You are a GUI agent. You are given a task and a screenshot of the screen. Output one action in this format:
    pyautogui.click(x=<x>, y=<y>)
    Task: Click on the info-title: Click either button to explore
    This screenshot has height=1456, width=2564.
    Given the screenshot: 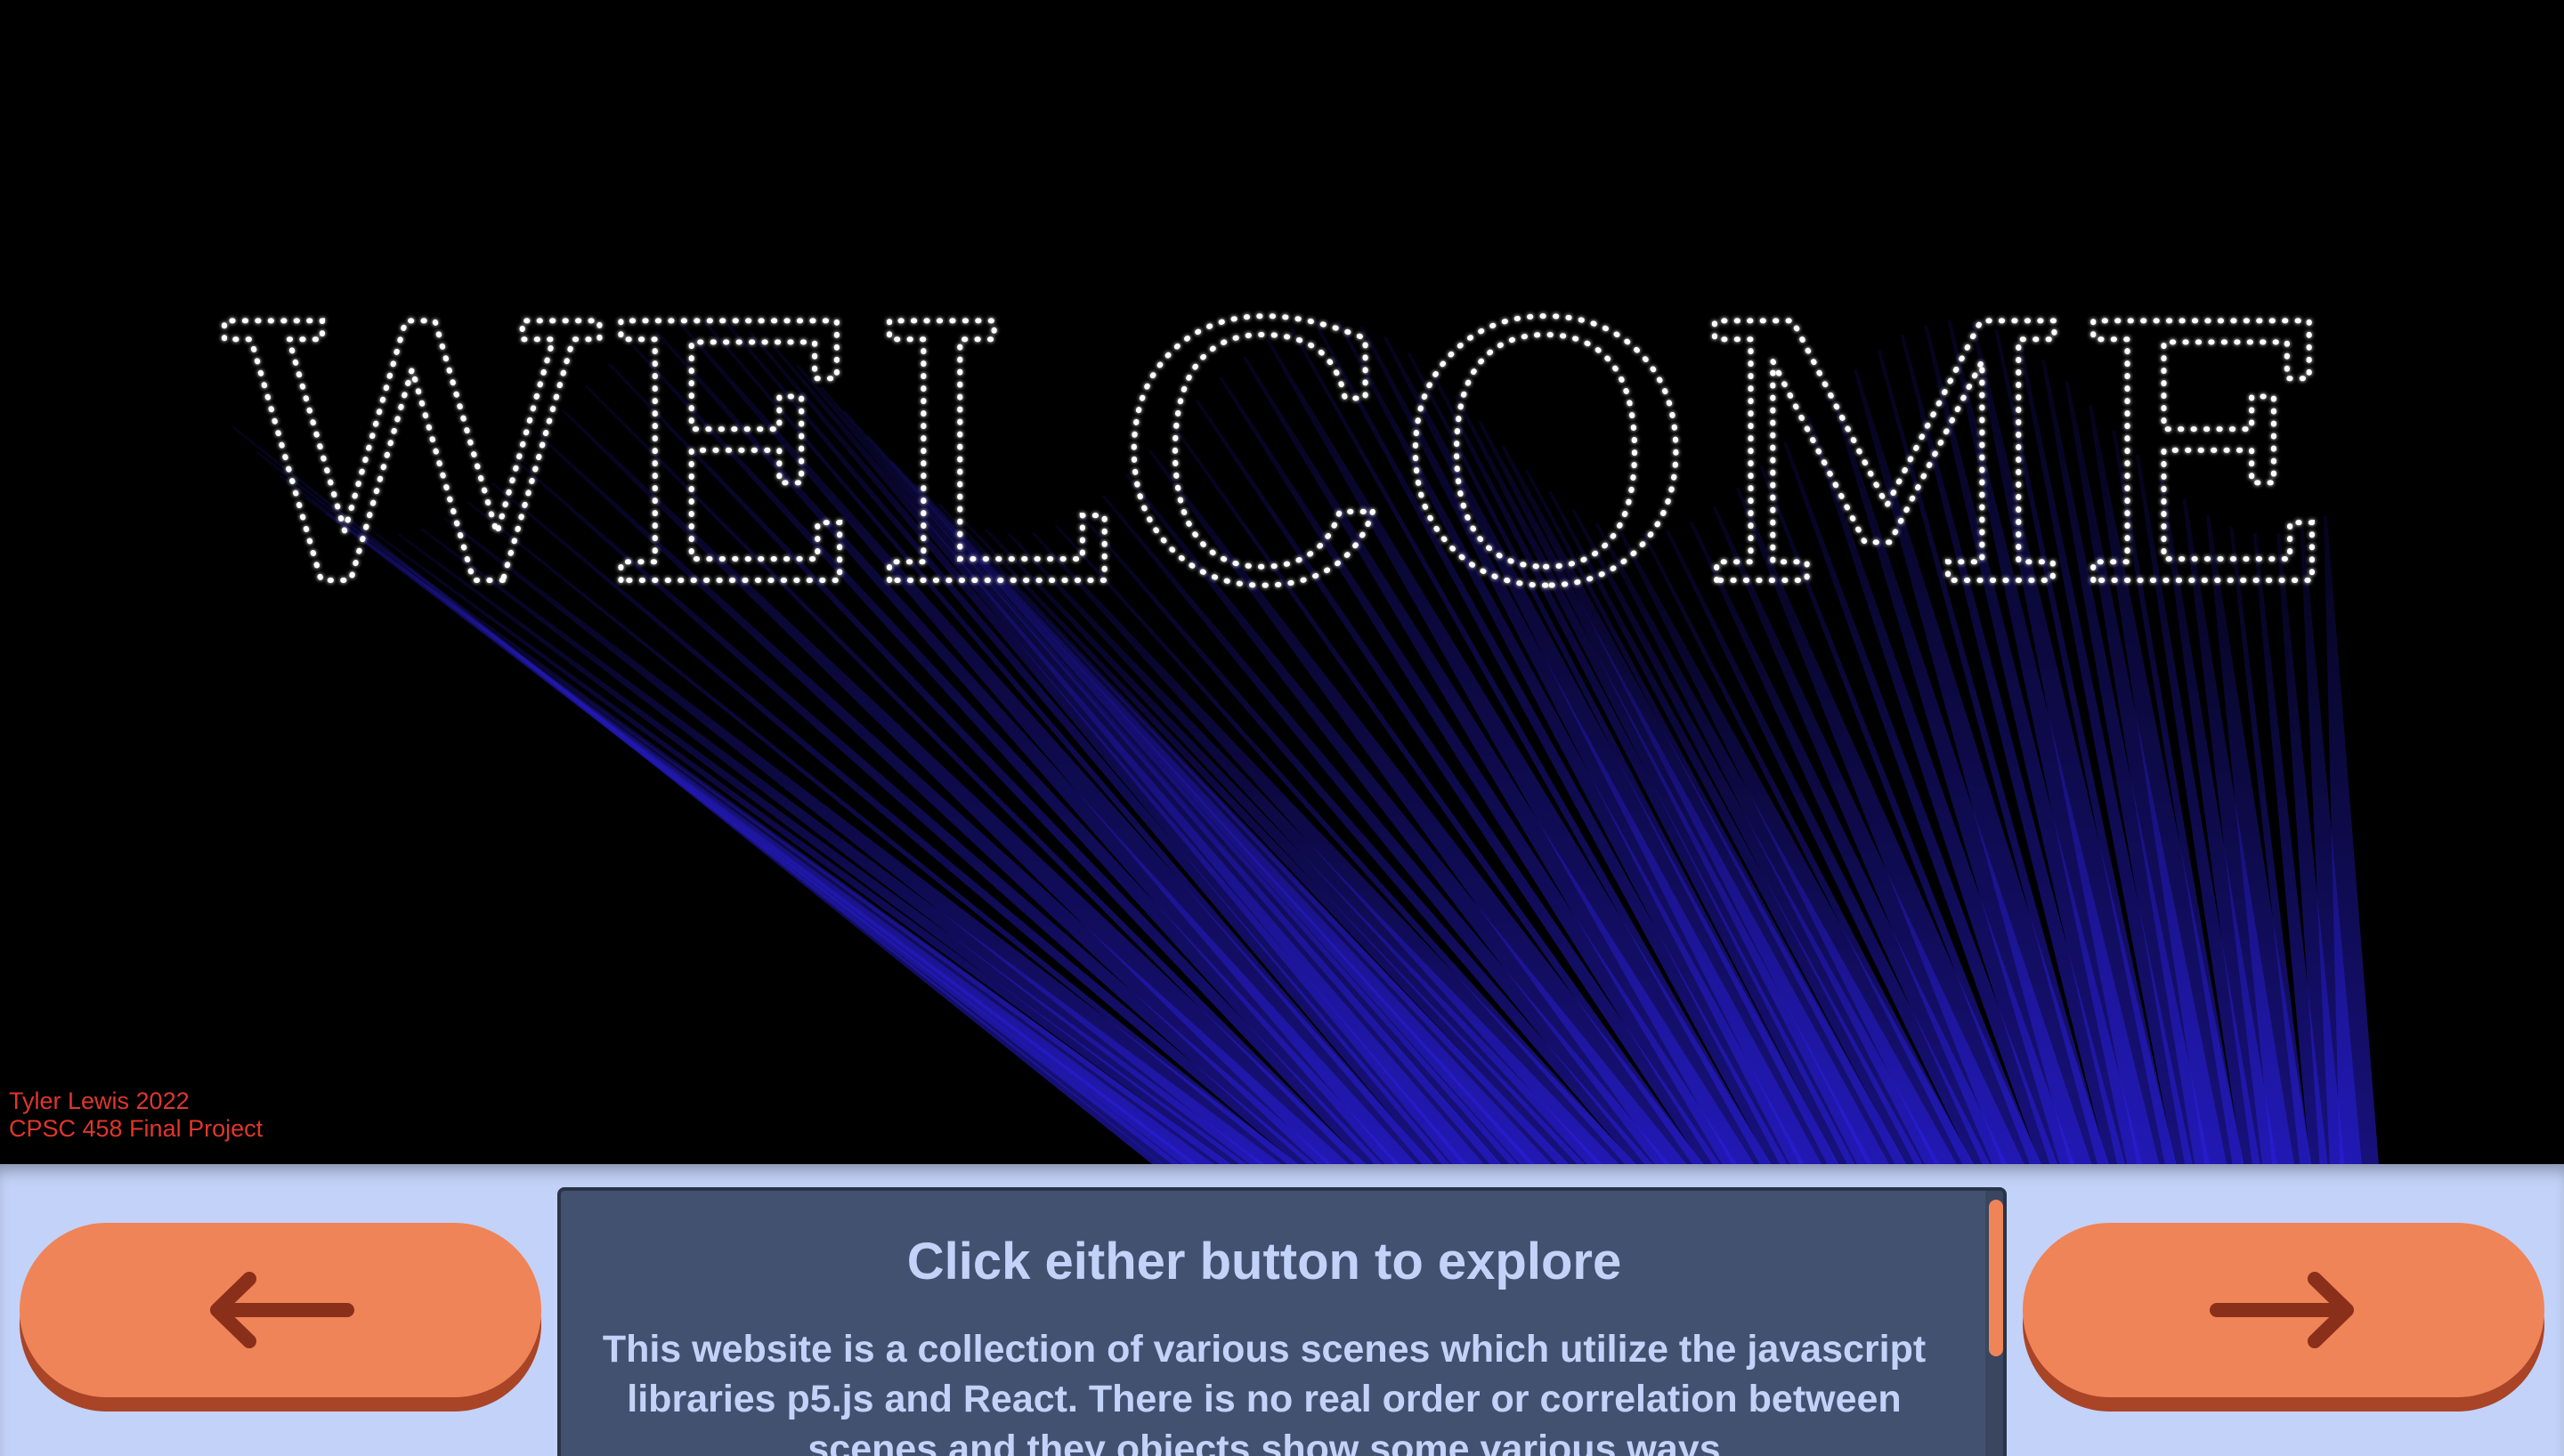 What is the action you would take?
    pyautogui.click(x=1264, y=1261)
    